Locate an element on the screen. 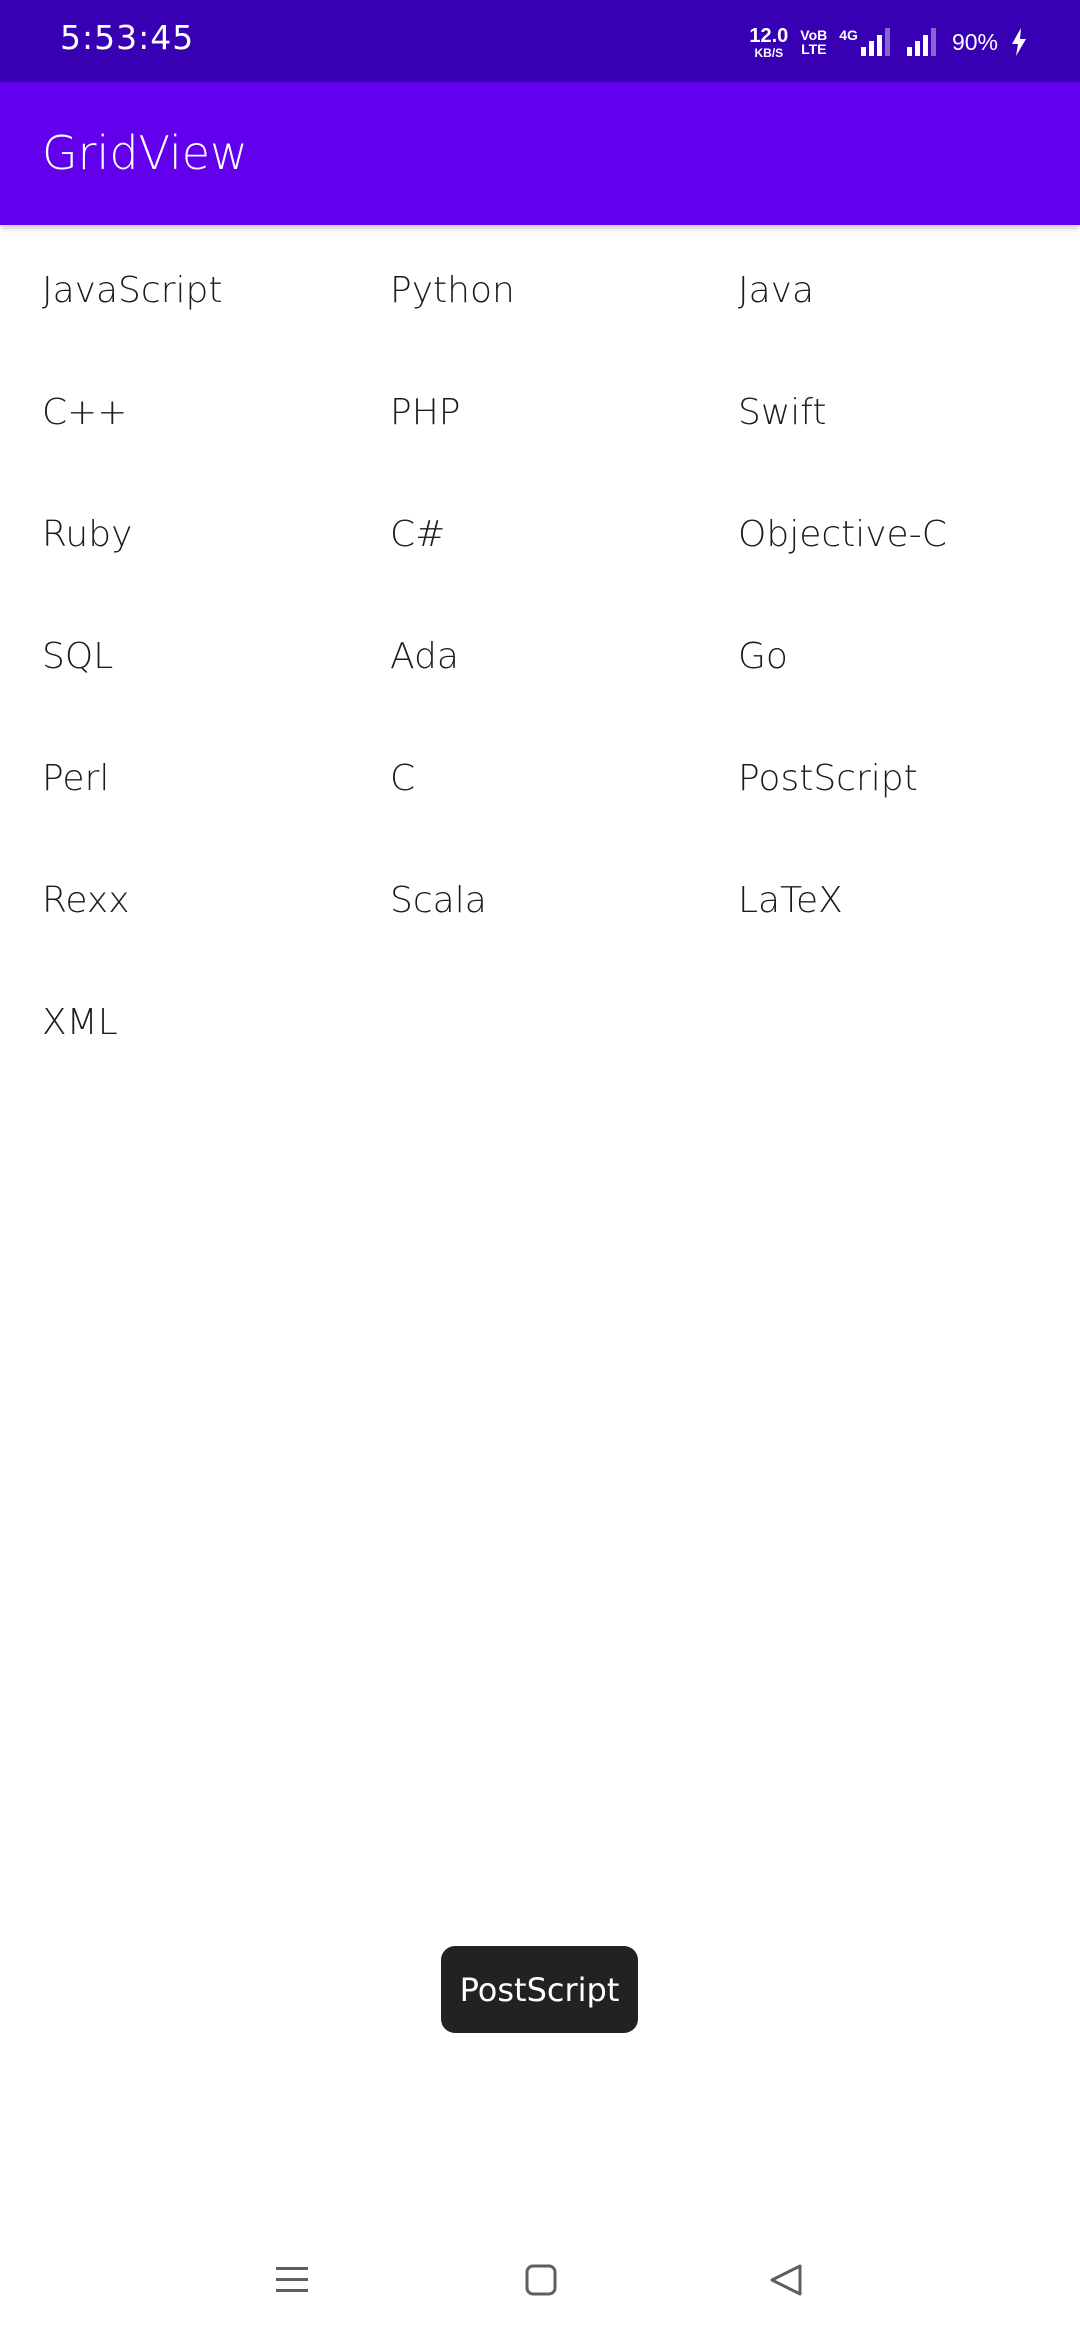 This screenshot has width=1080, height=2340. signal-sim1: 4G is located at coordinates (866, 42).